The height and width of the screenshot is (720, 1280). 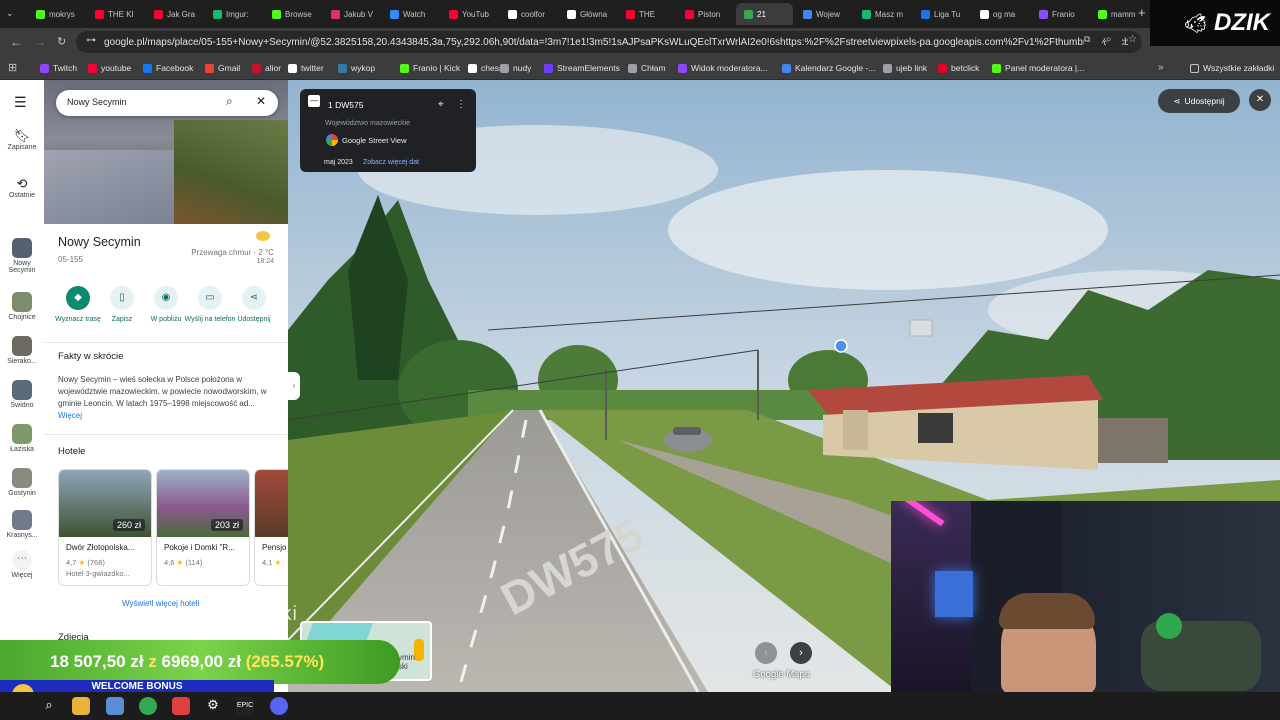 I want to click on hotel-card: Pensjo 4,1 ★, so click(x=271, y=527).